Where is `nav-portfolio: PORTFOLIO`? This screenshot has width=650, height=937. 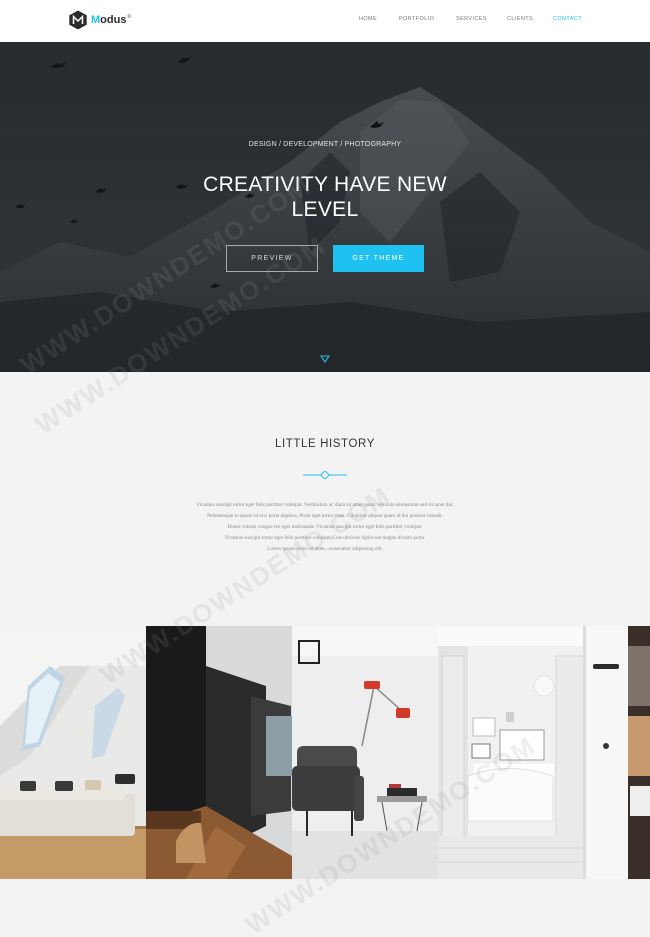
nav-portfolio: PORTFOLIO is located at coordinates (416, 19).